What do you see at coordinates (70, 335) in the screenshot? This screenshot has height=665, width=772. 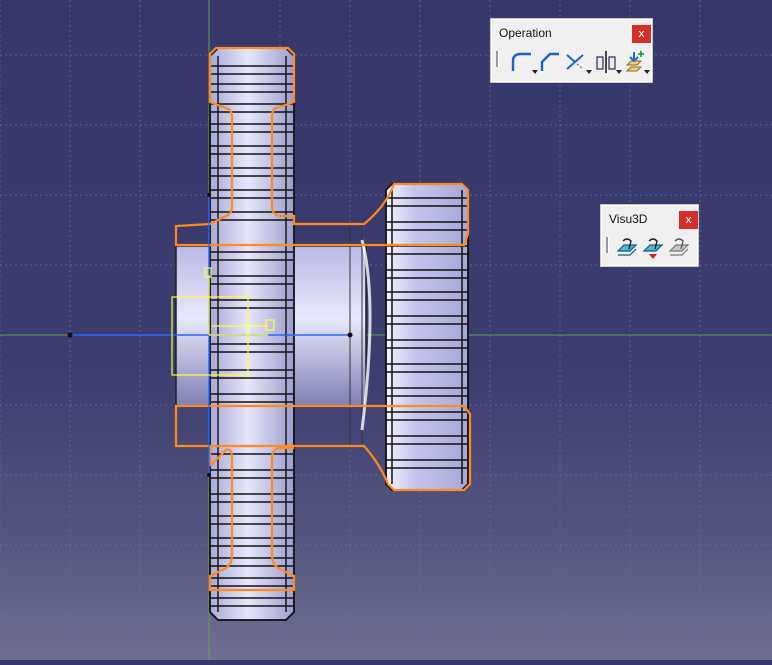 I see `axis-endpoint-left` at bounding box center [70, 335].